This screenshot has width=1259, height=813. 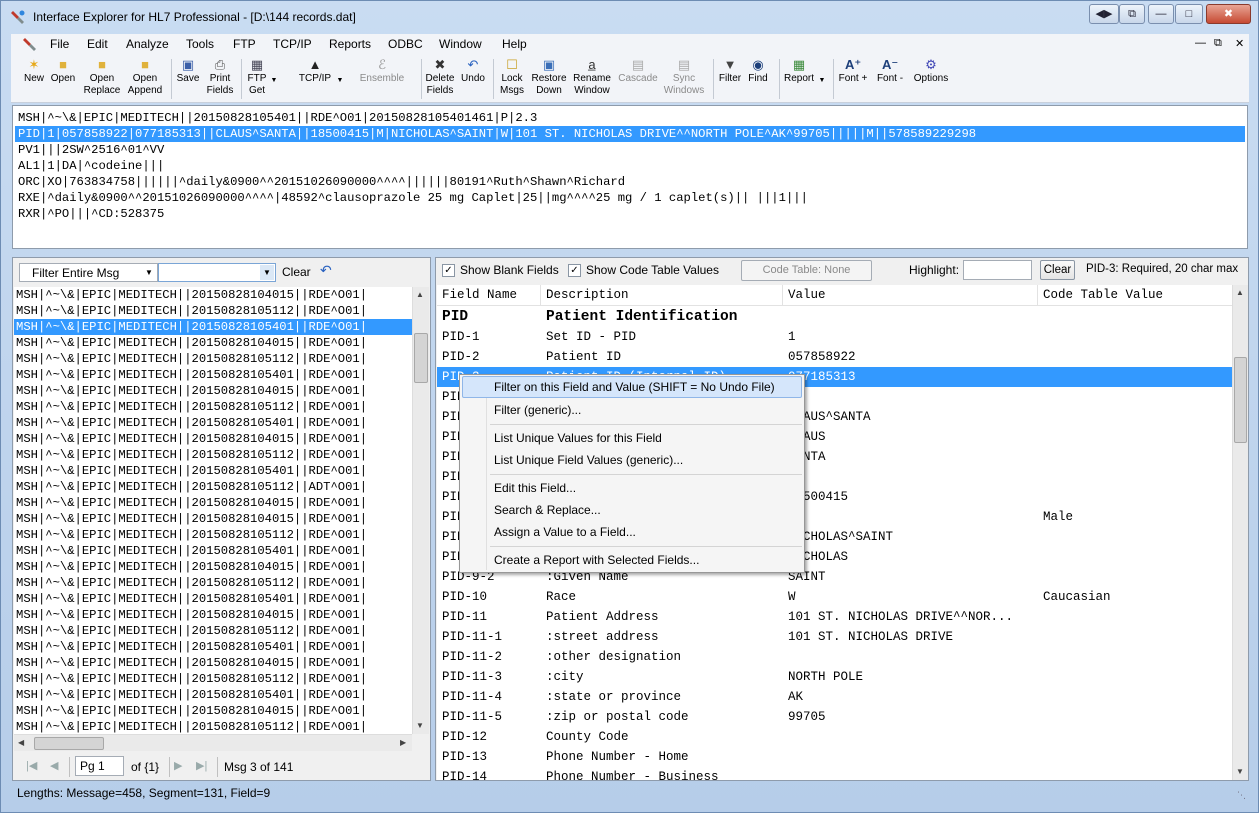 I want to click on first-page-icon: |◀, so click(x=31, y=765).